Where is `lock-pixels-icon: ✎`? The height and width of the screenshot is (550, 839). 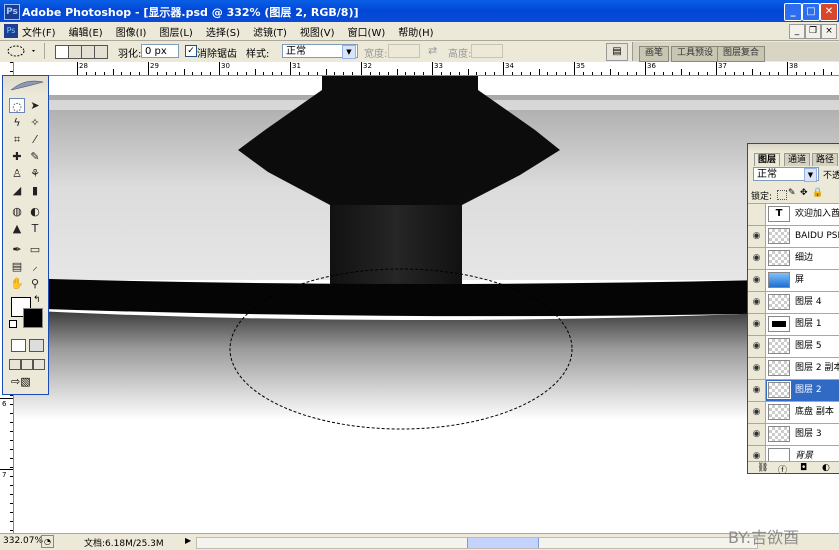
lock-pixels-icon: ✎ is located at coordinates (792, 193).